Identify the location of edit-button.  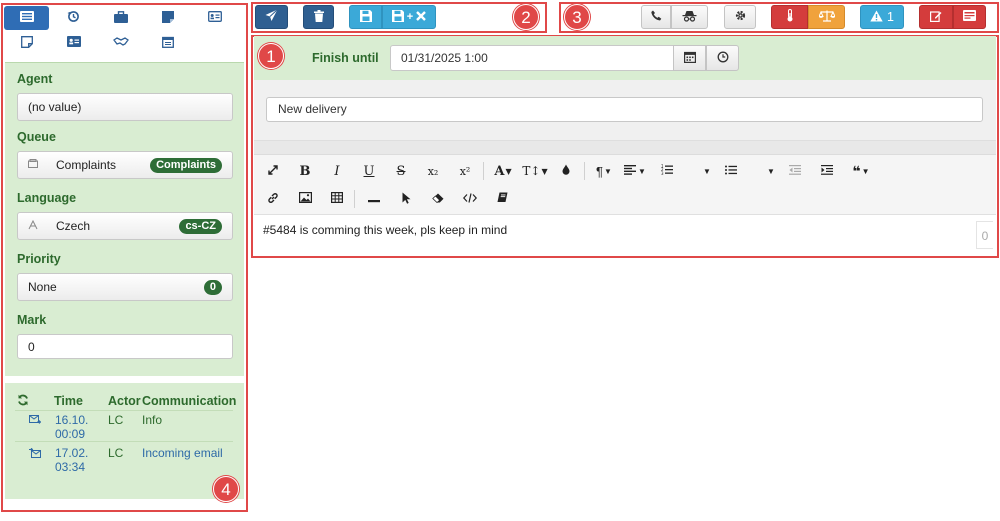
(936, 17).